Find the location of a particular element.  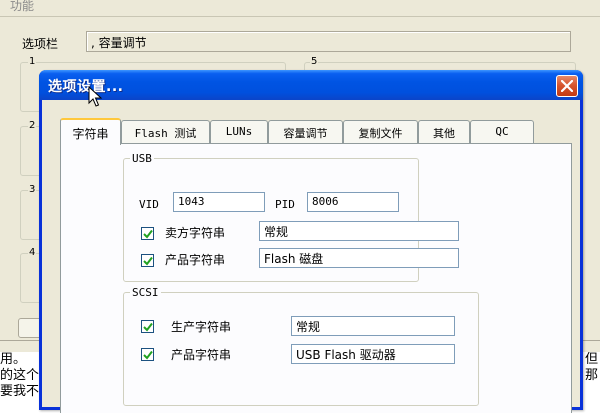

scsi-product-string-label: 产品字符串 is located at coordinates (201, 355).